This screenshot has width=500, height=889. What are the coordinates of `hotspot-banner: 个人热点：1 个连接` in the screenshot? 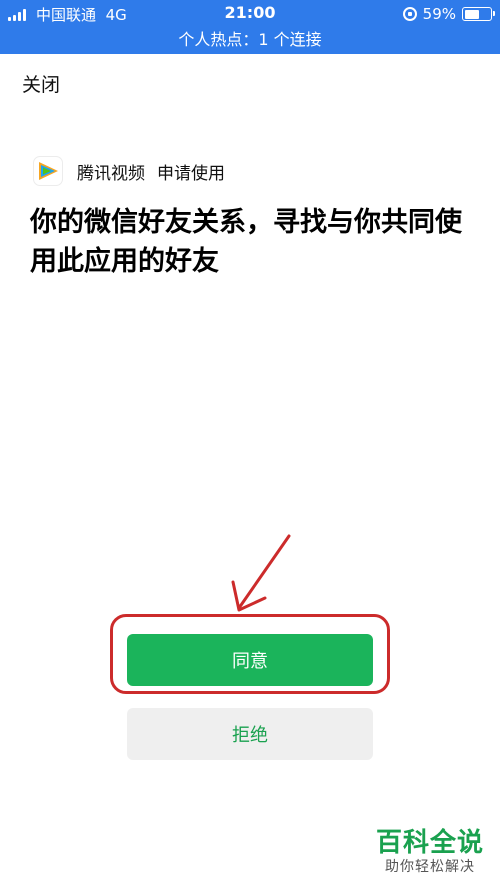 It's located at (250, 40).